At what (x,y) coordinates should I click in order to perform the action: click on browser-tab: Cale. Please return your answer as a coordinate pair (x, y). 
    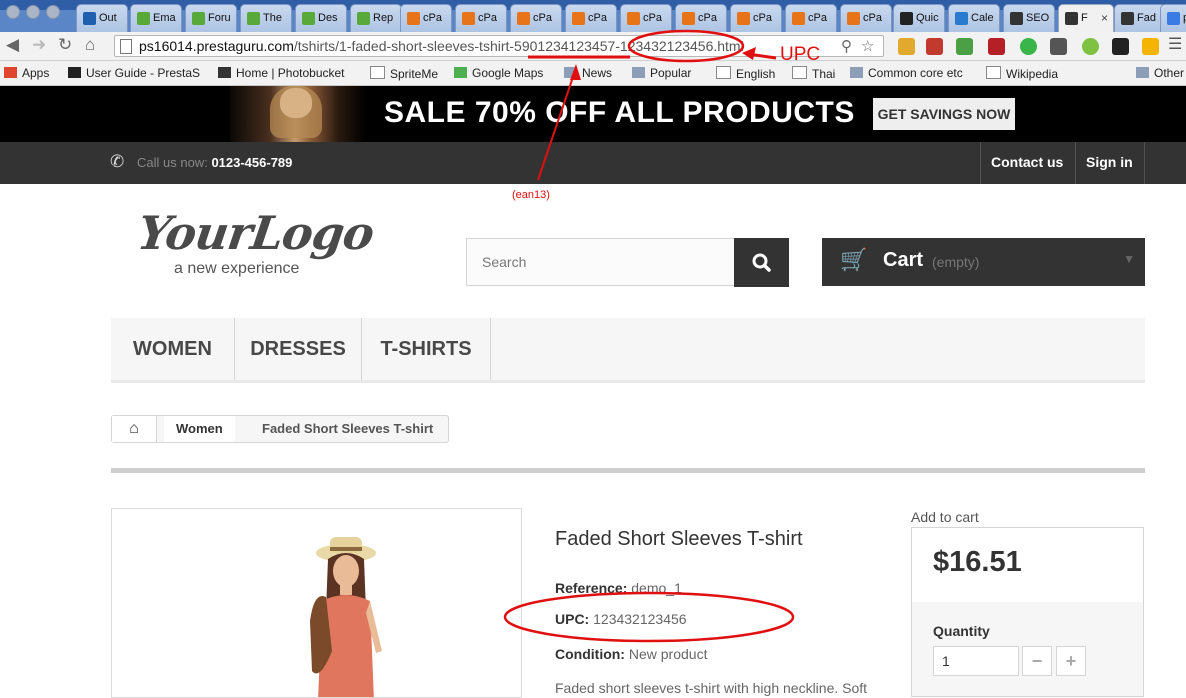
    Looking at the image, I should click on (974, 18).